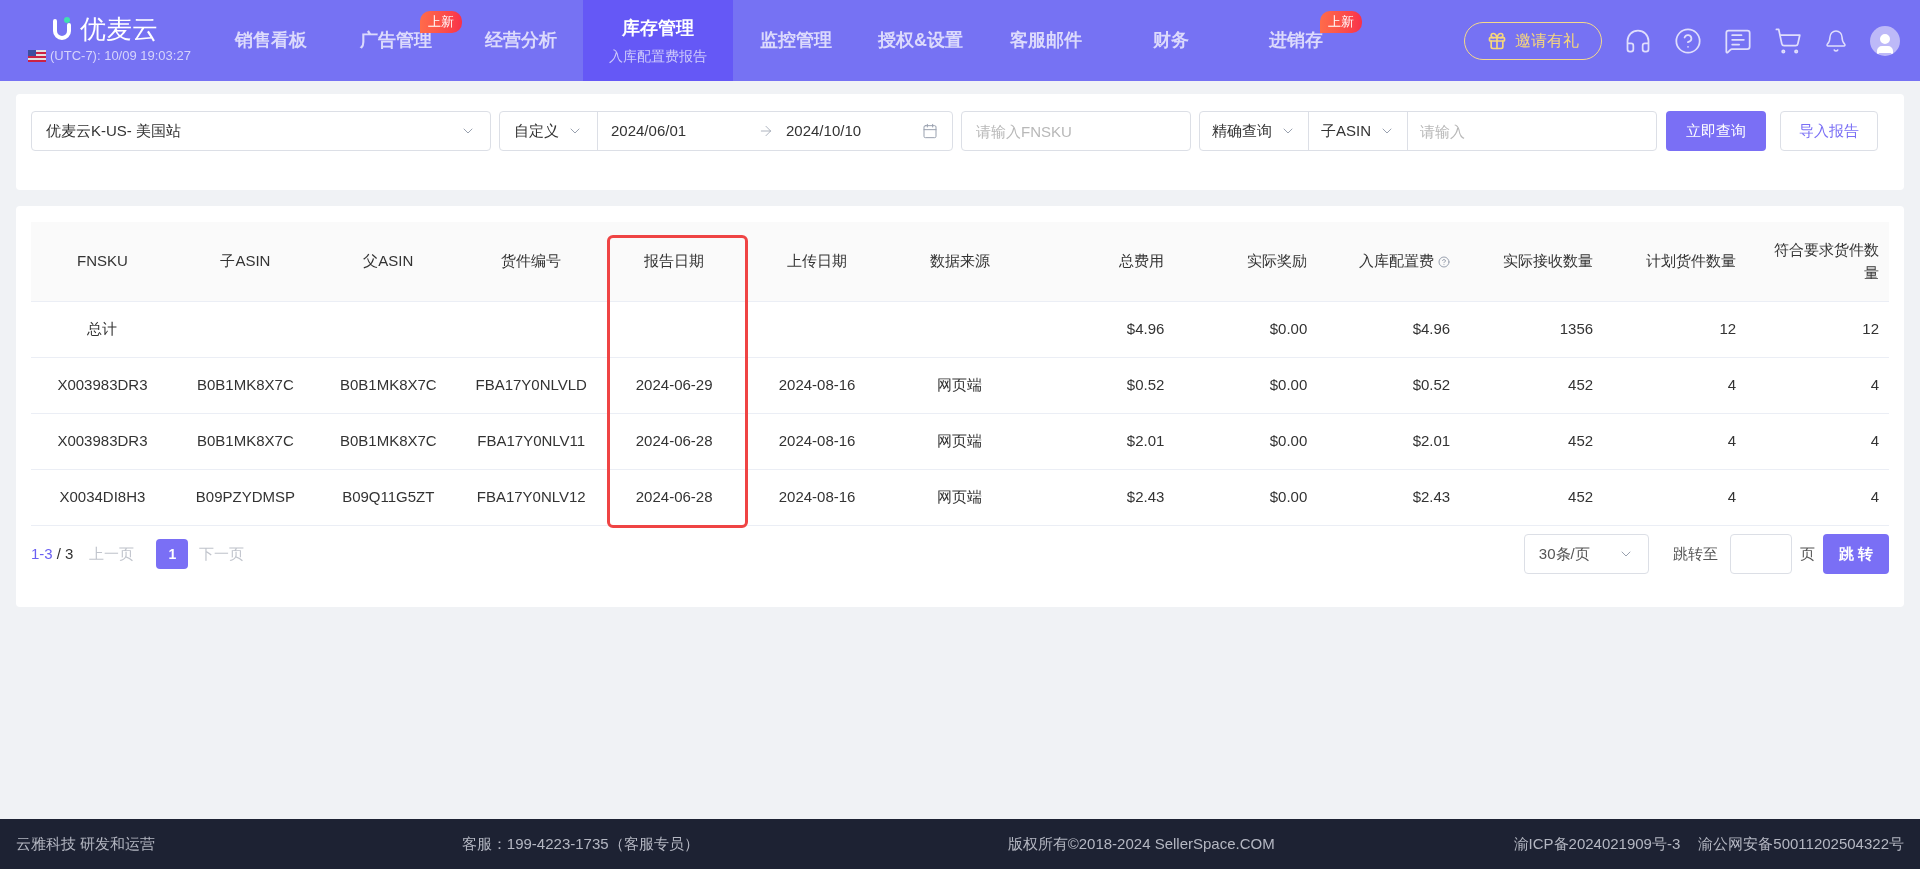  Describe the element at coordinates (1497, 40) in the screenshot. I see `gift-icon` at that location.